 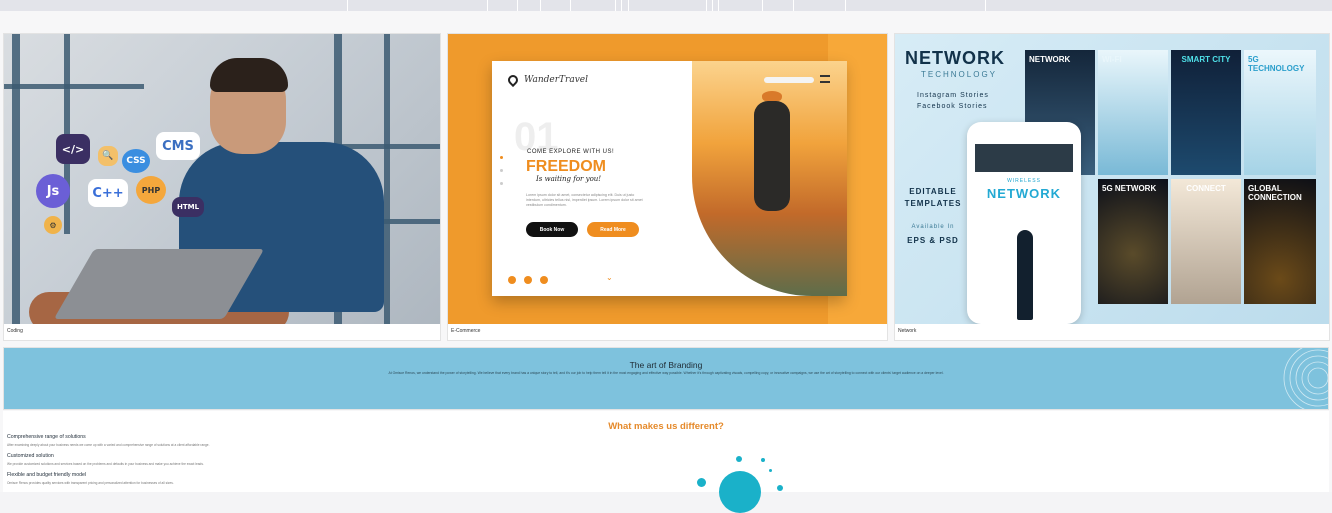 What do you see at coordinates (1024, 223) in the screenshot?
I see `phone-mockup: WIRELESS NETWORK` at bounding box center [1024, 223].